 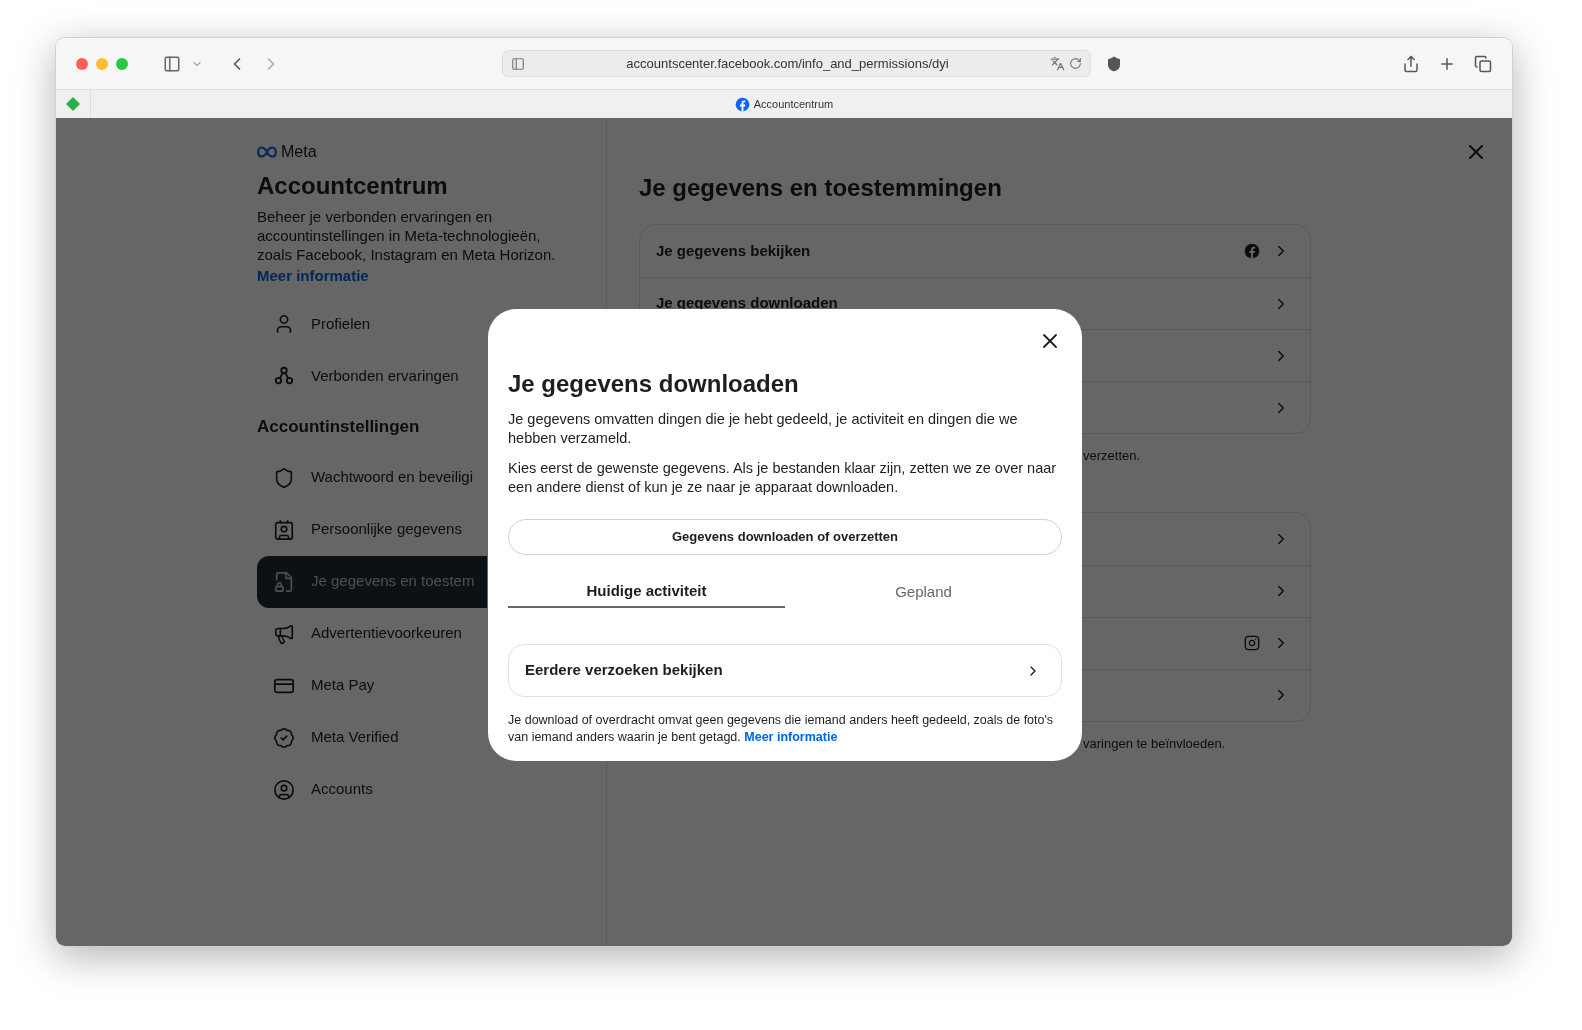 What do you see at coordinates (299, 152) in the screenshot?
I see `brand-name: Meta` at bounding box center [299, 152].